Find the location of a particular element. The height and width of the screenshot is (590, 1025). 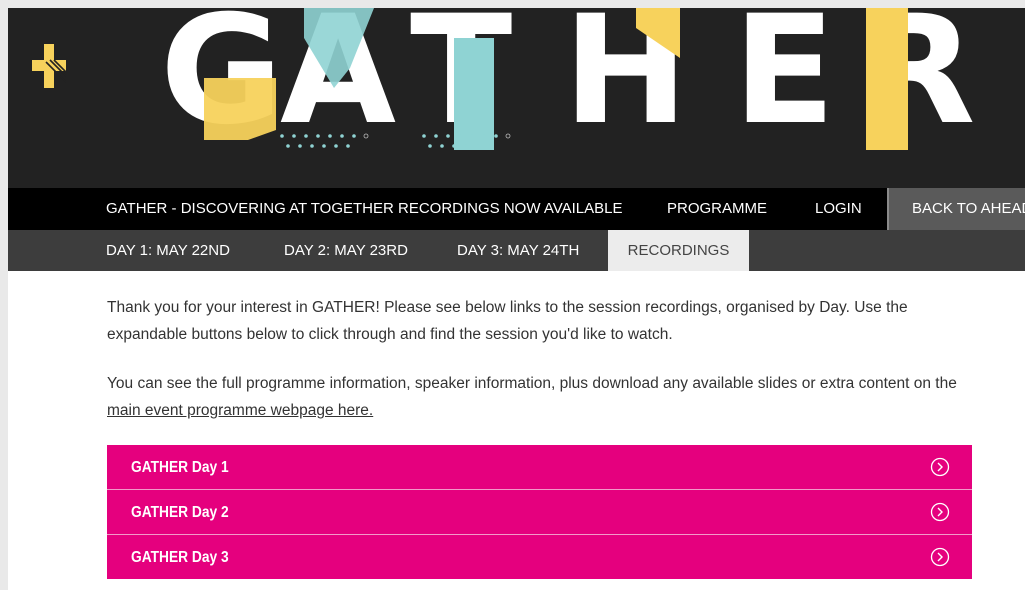

logo-g-accent is located at coordinates (240, 109).